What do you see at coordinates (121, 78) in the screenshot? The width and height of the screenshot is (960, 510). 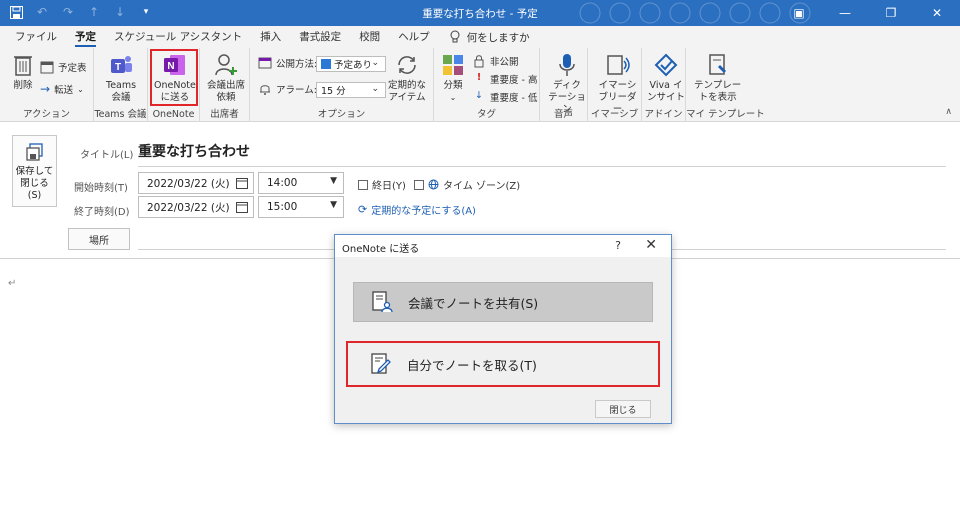 I see `teams-meeting-button: T Teams 会議` at bounding box center [121, 78].